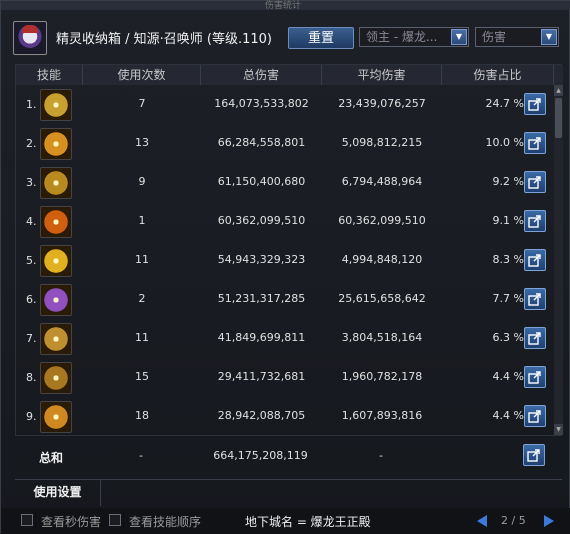  Describe the element at coordinates (508, 259) in the screenshot. I see `damage-percent: 8.3 %` at that location.